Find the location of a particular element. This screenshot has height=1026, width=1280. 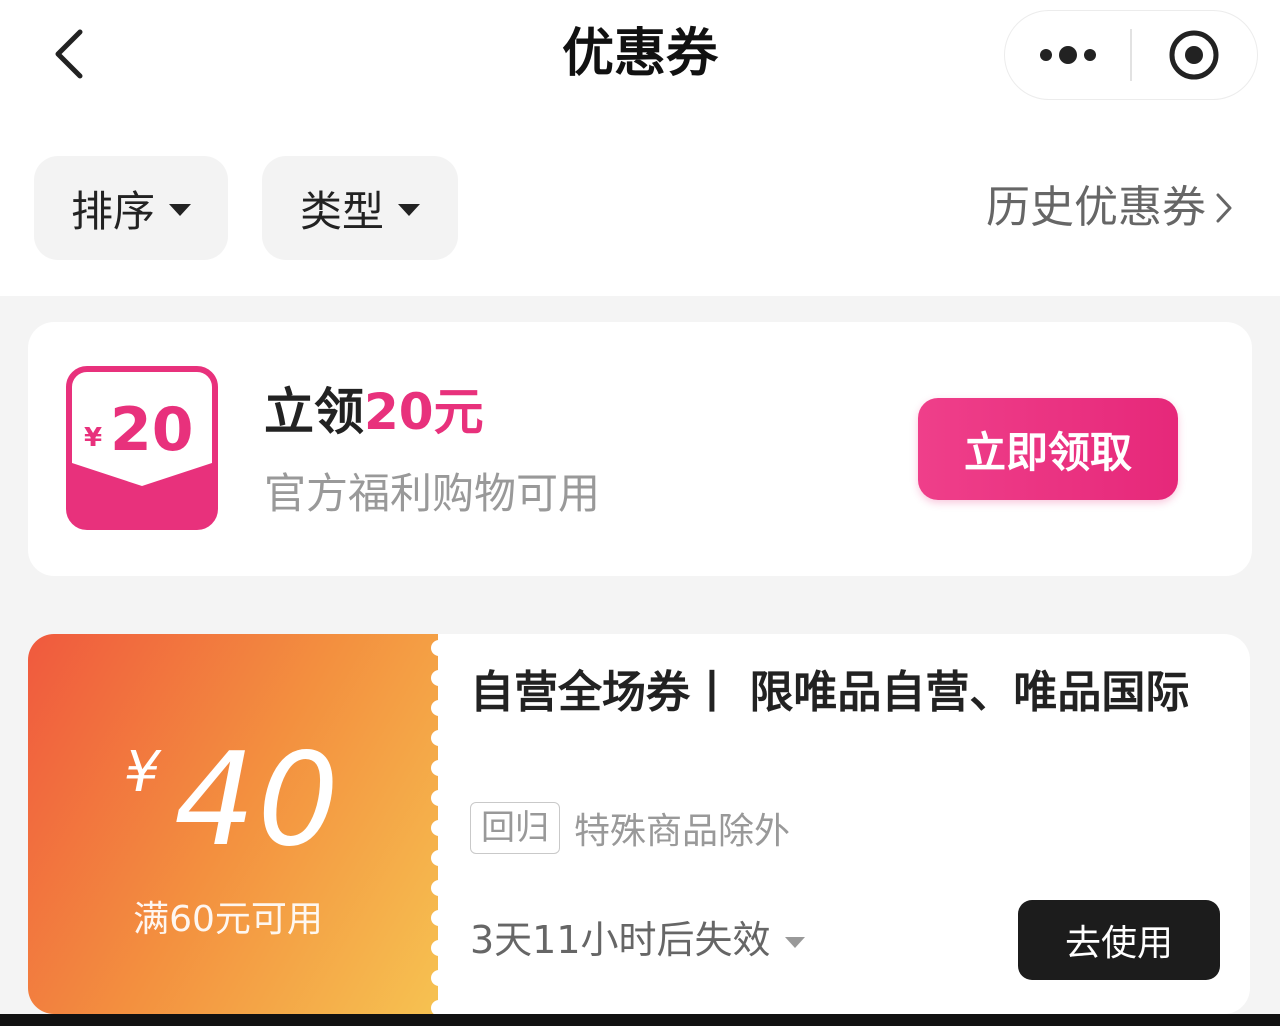

coupon-note: 特殊商品除外 is located at coordinates (682, 831).